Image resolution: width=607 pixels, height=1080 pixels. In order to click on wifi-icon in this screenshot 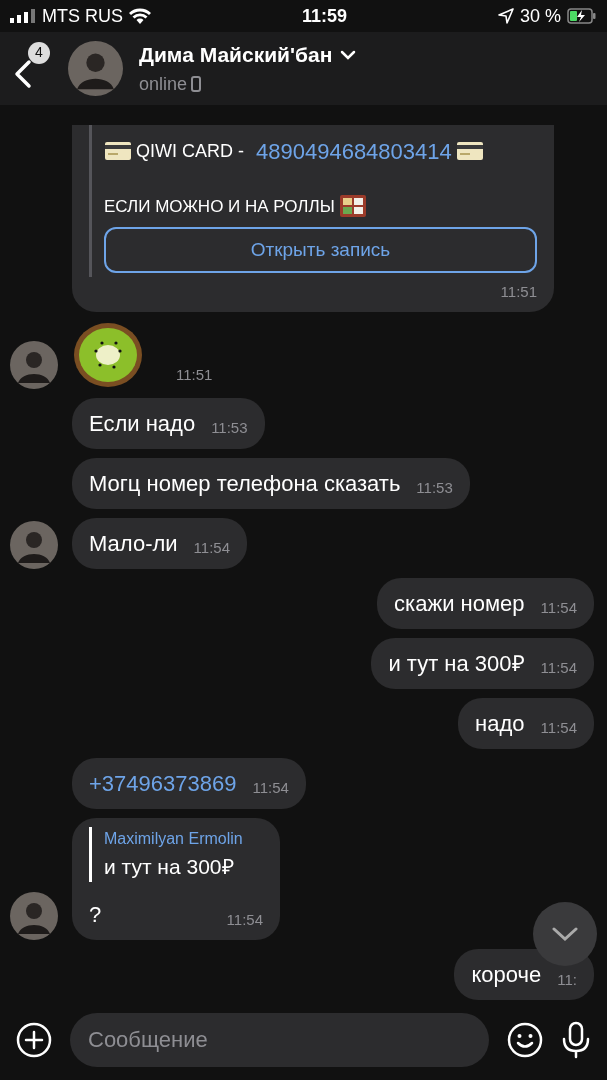, I will do `click(140, 16)`.